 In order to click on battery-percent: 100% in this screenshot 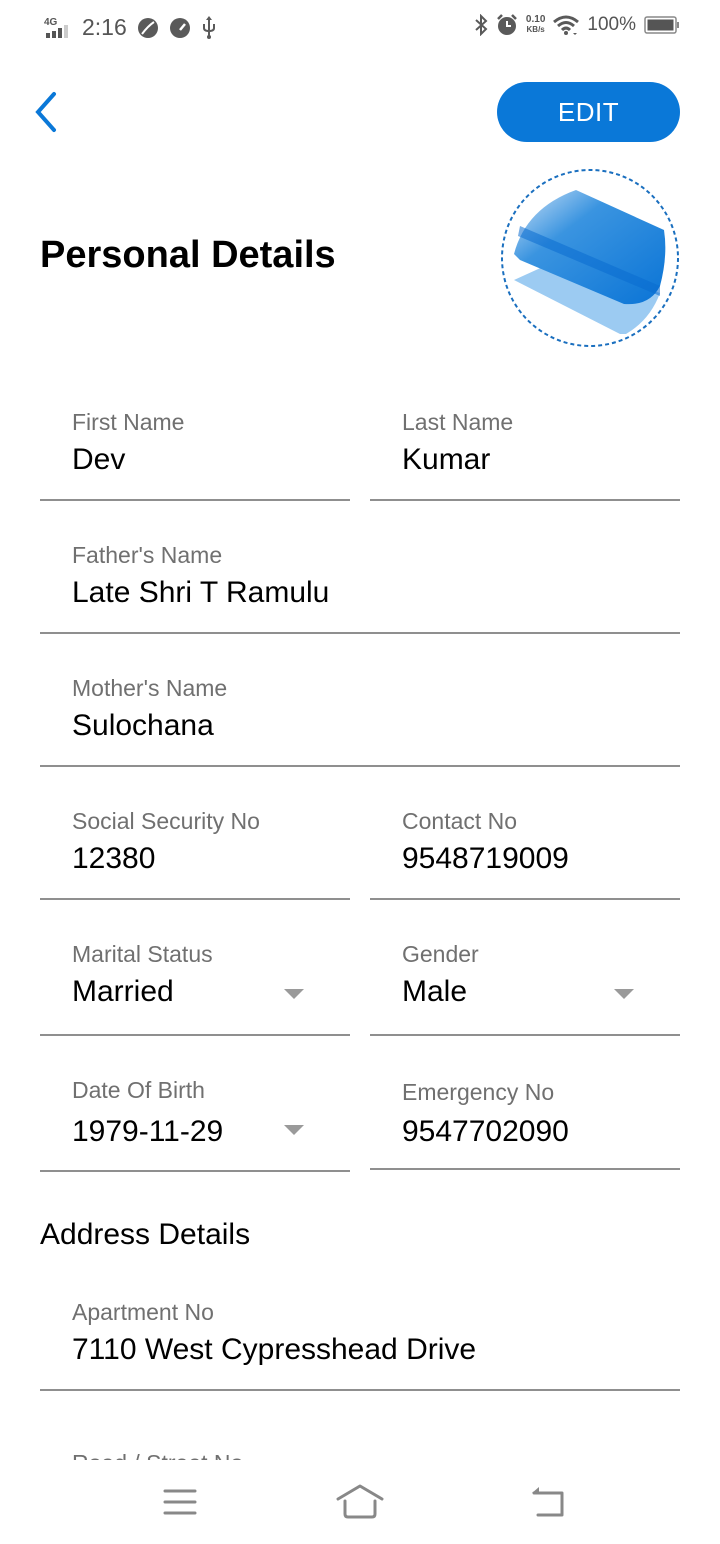, I will do `click(611, 24)`.